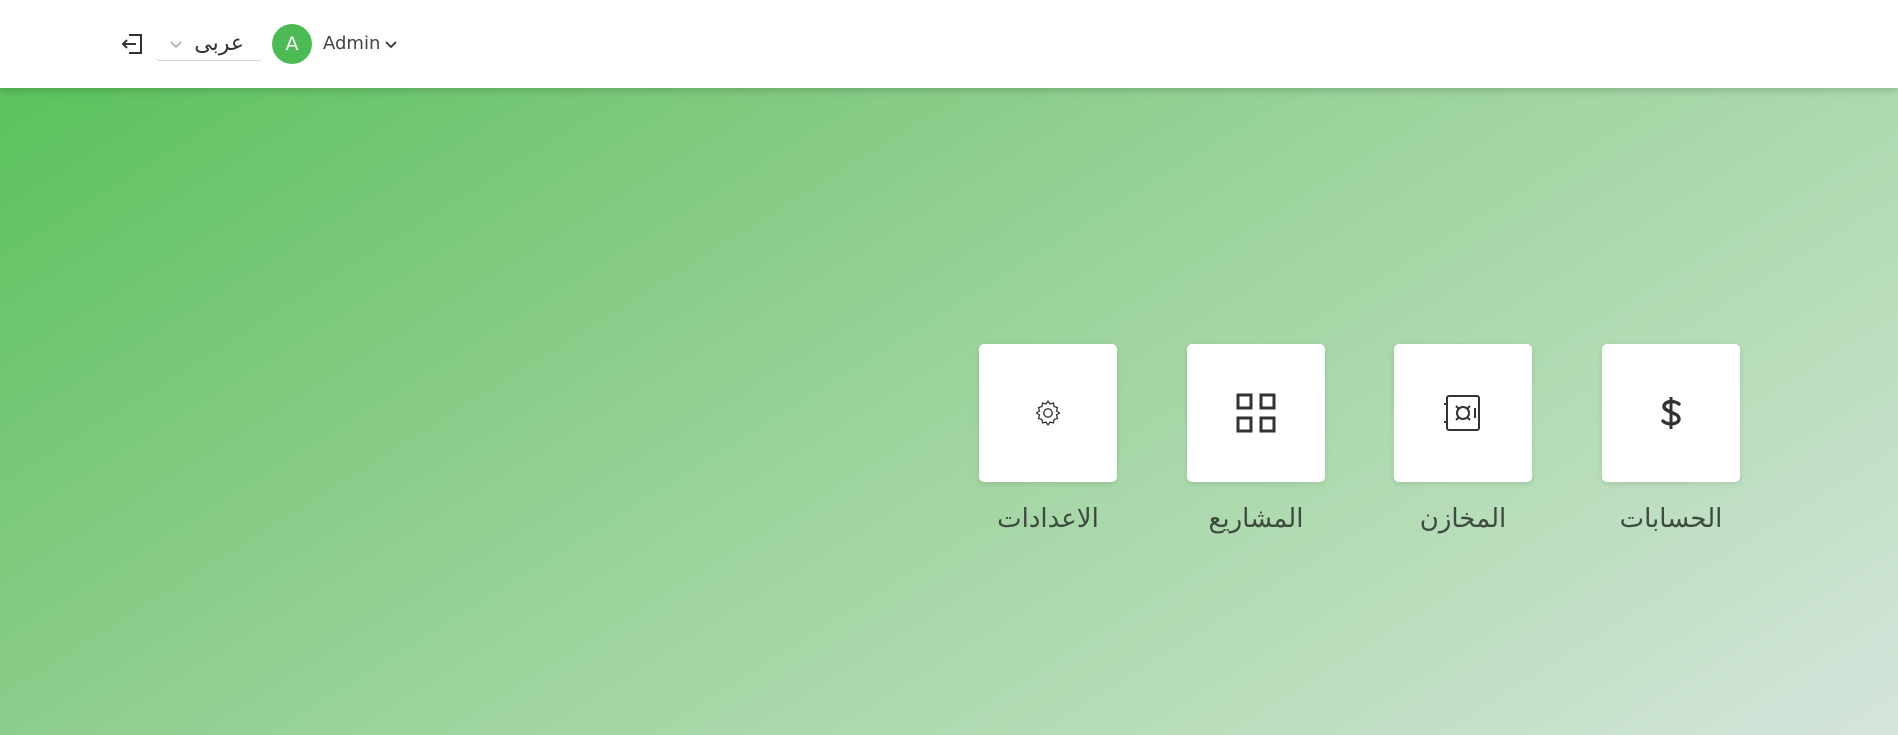 The height and width of the screenshot is (735, 1898). Describe the element at coordinates (352, 43) in the screenshot. I see `user-name: Admin` at that location.